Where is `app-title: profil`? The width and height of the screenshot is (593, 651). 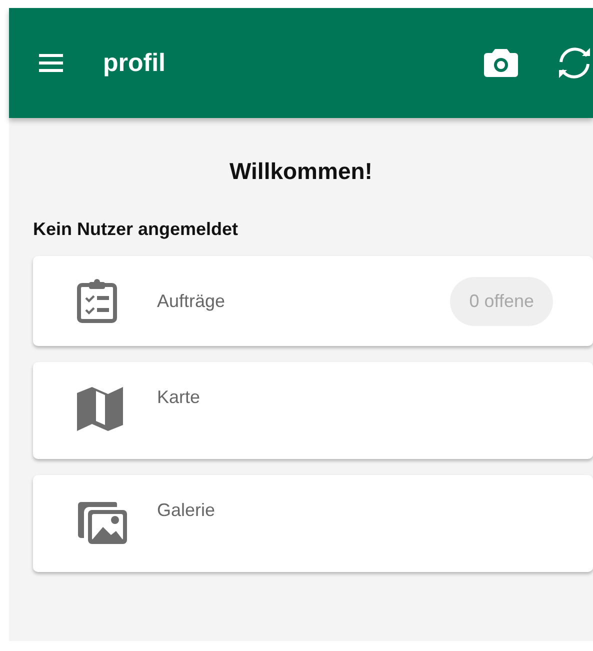
app-title: profil is located at coordinates (134, 63).